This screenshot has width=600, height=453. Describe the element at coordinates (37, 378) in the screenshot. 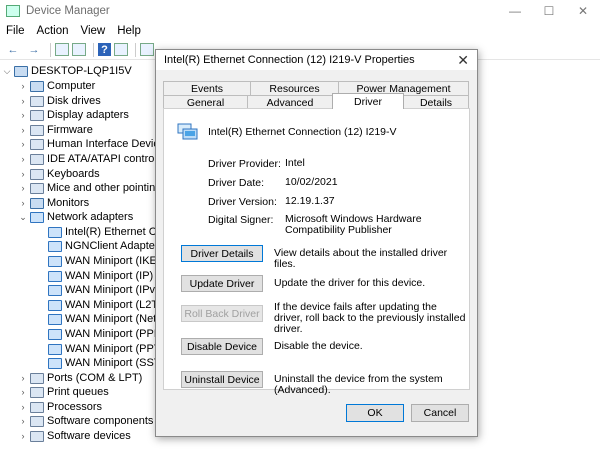

I see `port-icon` at that location.